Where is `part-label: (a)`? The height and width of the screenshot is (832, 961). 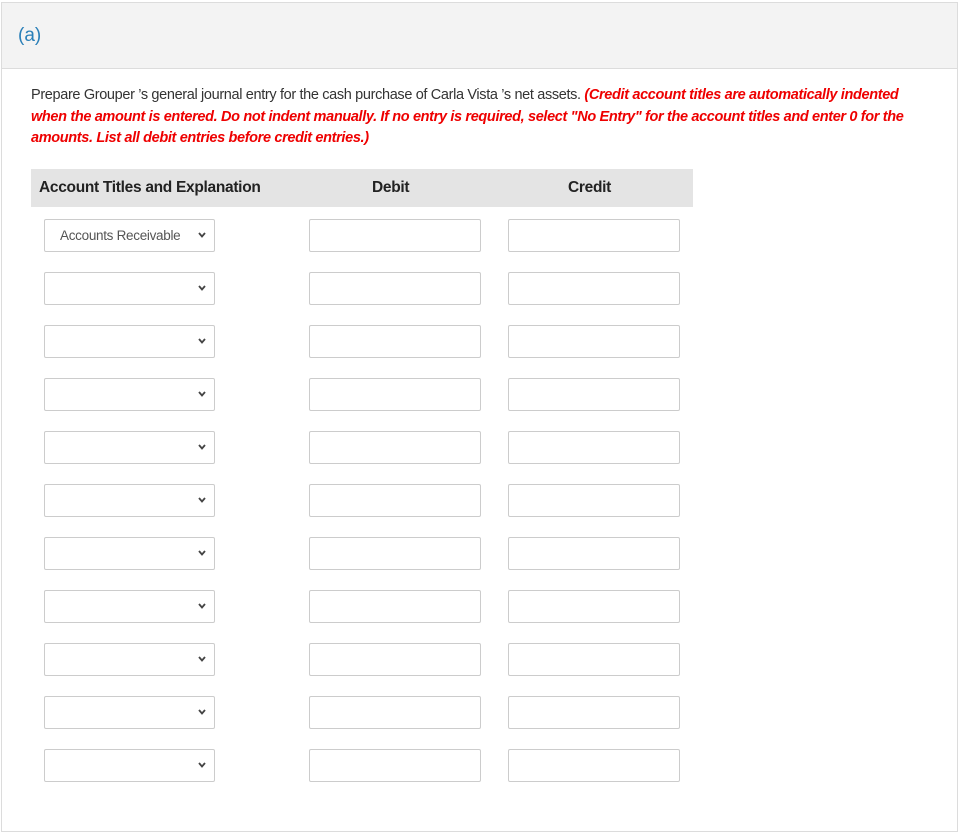 part-label: (a) is located at coordinates (30, 35).